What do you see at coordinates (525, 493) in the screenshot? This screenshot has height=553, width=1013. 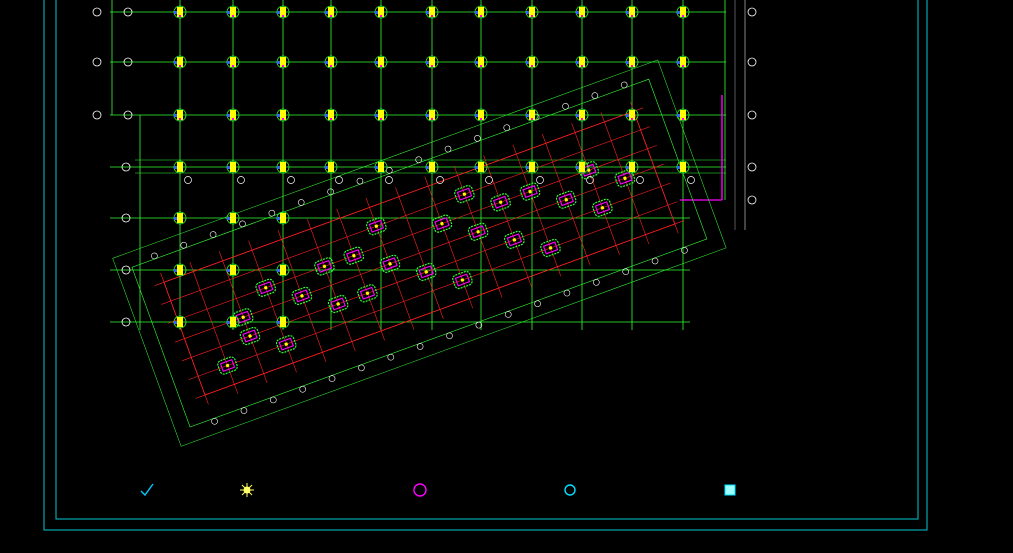 I see `symbol-legend` at bounding box center [525, 493].